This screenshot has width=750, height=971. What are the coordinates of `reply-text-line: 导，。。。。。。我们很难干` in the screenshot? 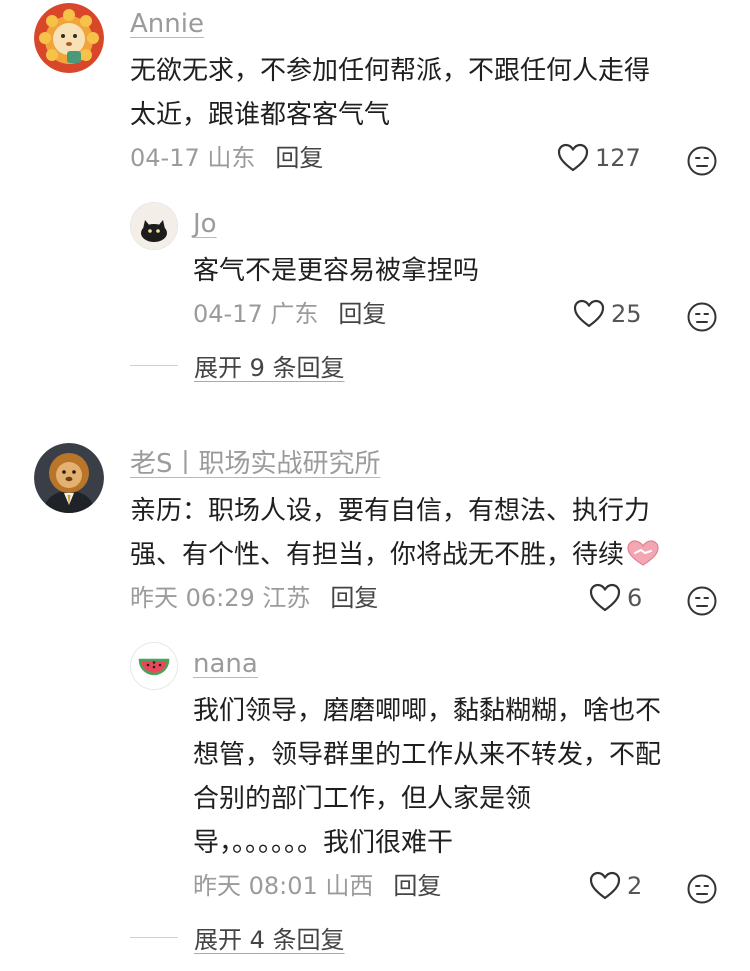 It's located at (323, 843).